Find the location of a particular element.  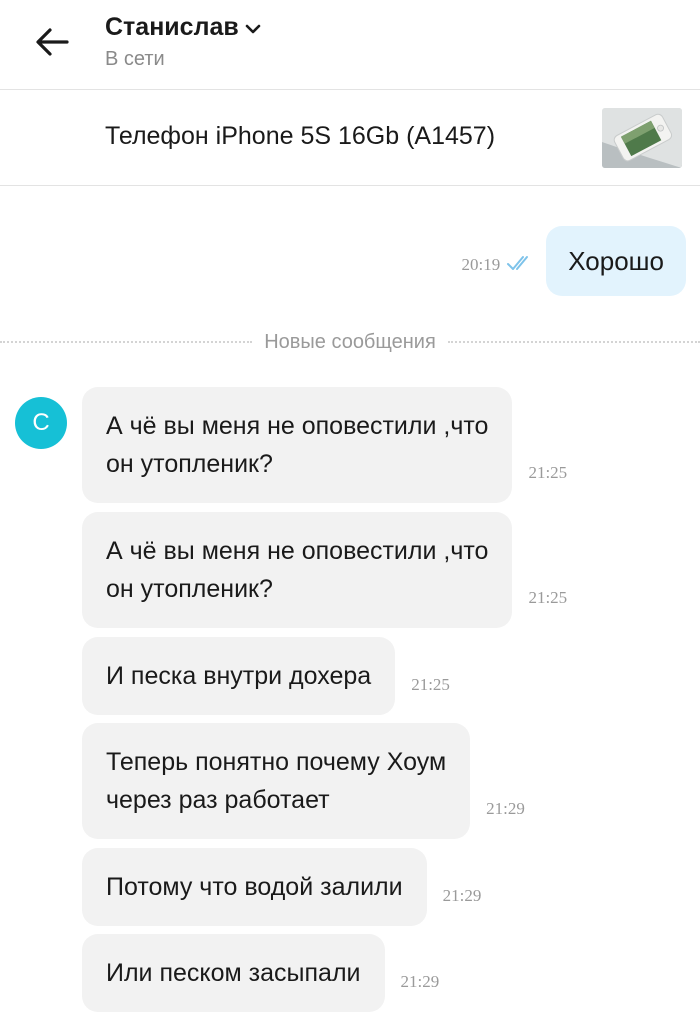

outgoing-bubble: Хорошо is located at coordinates (616, 261).